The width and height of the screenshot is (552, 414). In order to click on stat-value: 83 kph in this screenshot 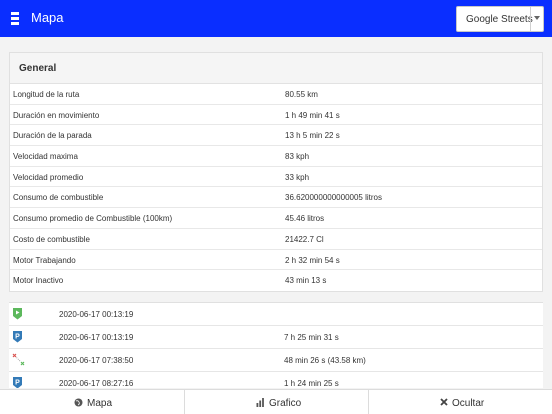, I will do `click(297, 157)`.